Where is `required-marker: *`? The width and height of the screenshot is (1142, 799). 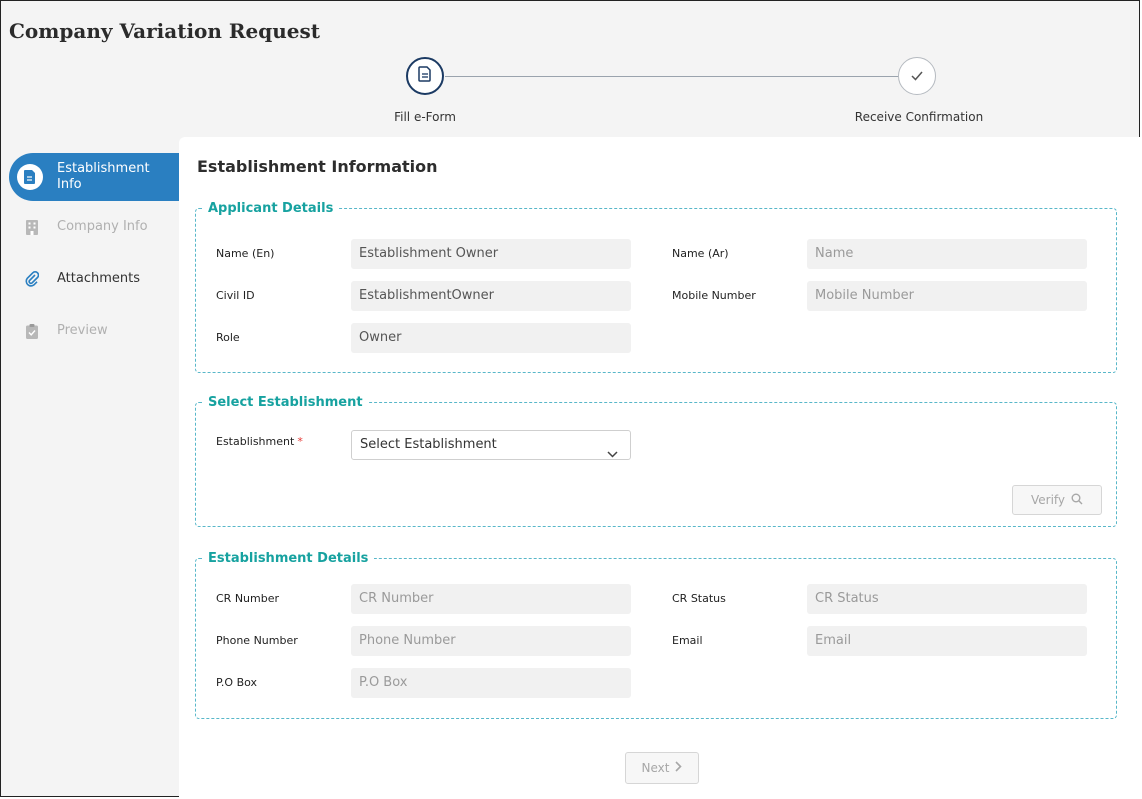 required-marker: * is located at coordinates (300, 441).